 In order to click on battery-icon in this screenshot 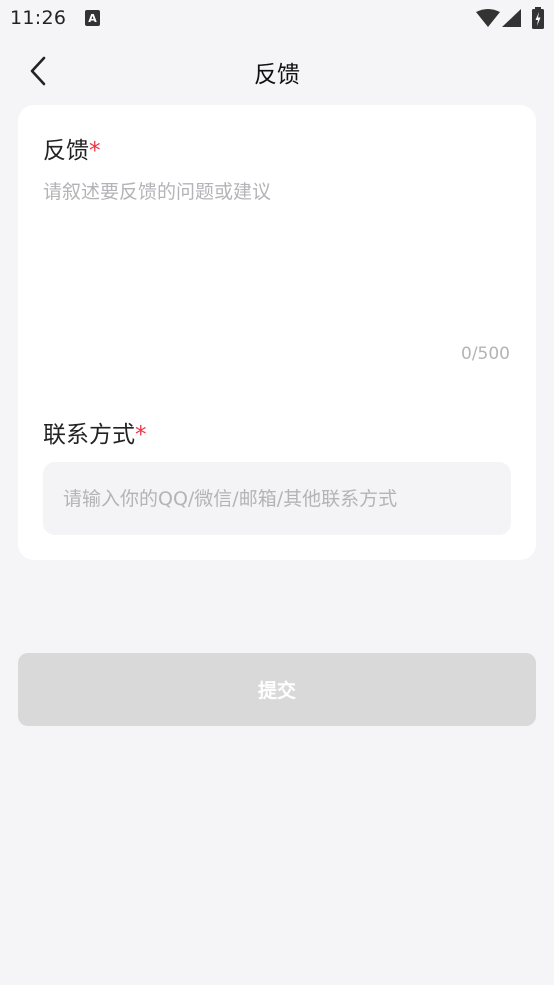, I will do `click(538, 18)`.